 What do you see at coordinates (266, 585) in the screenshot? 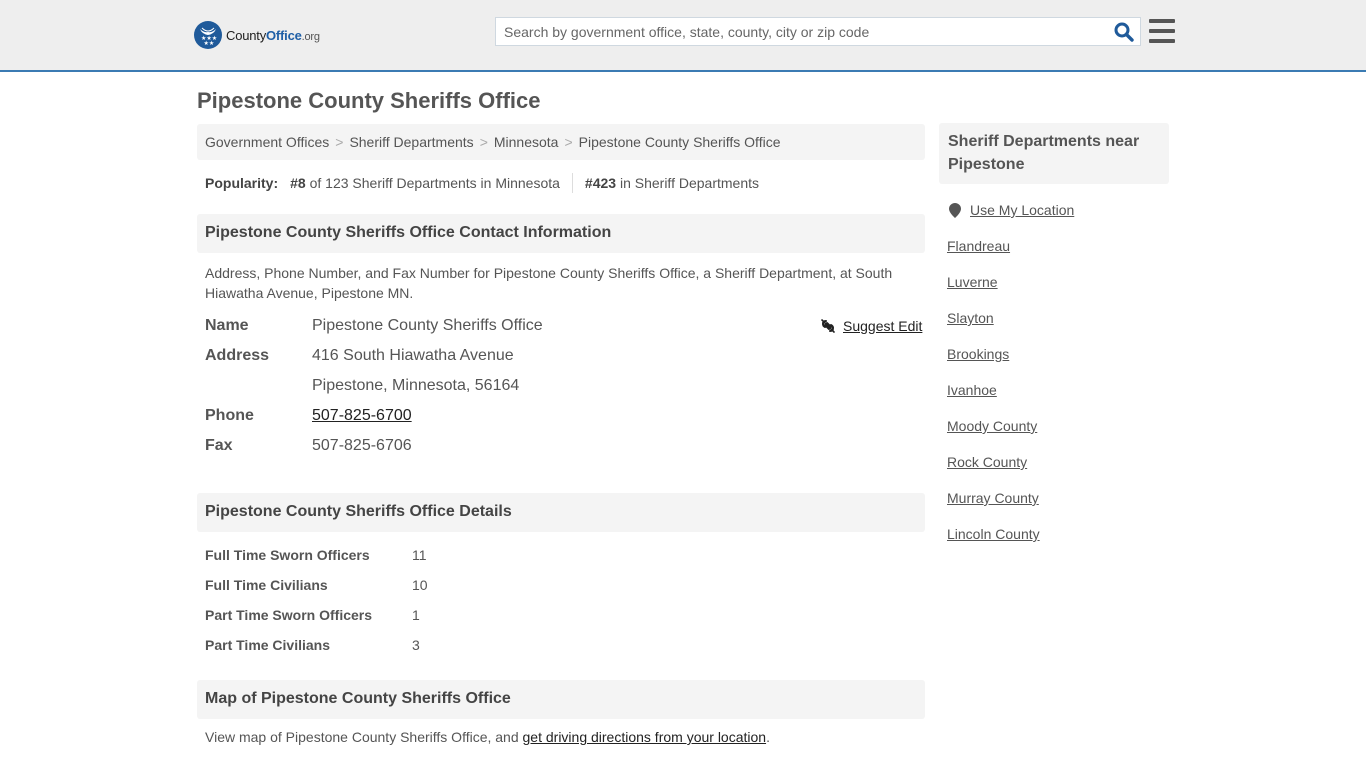
I see `detail-label: Full Time Civilians` at bounding box center [266, 585].